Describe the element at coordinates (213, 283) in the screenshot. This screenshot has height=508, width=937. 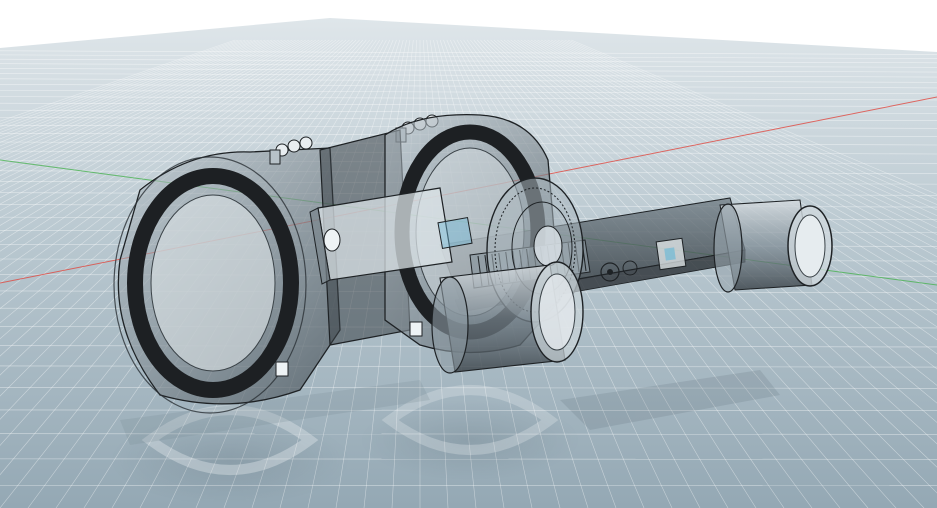
I see `rear-ring-opening` at that location.